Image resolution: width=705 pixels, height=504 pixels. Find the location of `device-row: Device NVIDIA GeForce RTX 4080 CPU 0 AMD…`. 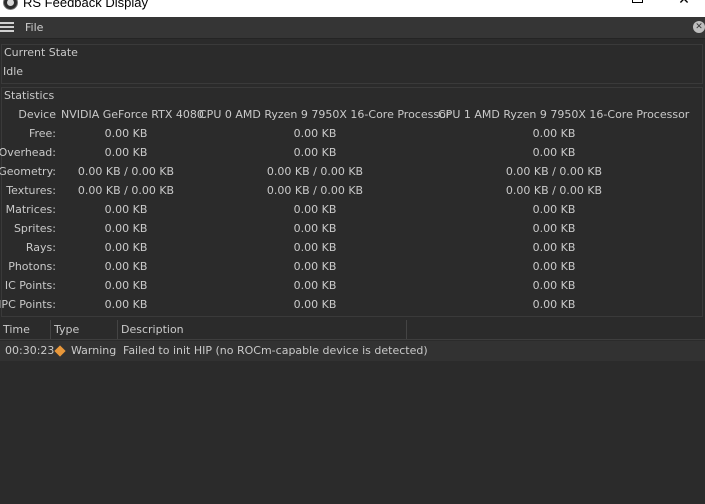

device-row: Device NVIDIA GeForce RTX 4080 CPU 0 AMD… is located at coordinates (352, 114).